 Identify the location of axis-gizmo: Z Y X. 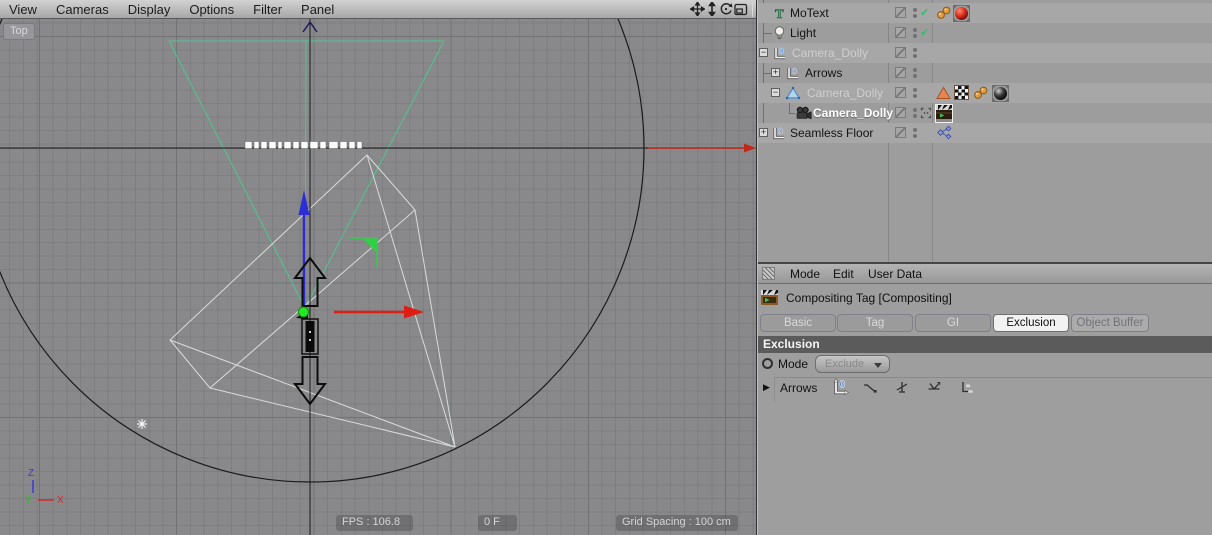
(44, 487).